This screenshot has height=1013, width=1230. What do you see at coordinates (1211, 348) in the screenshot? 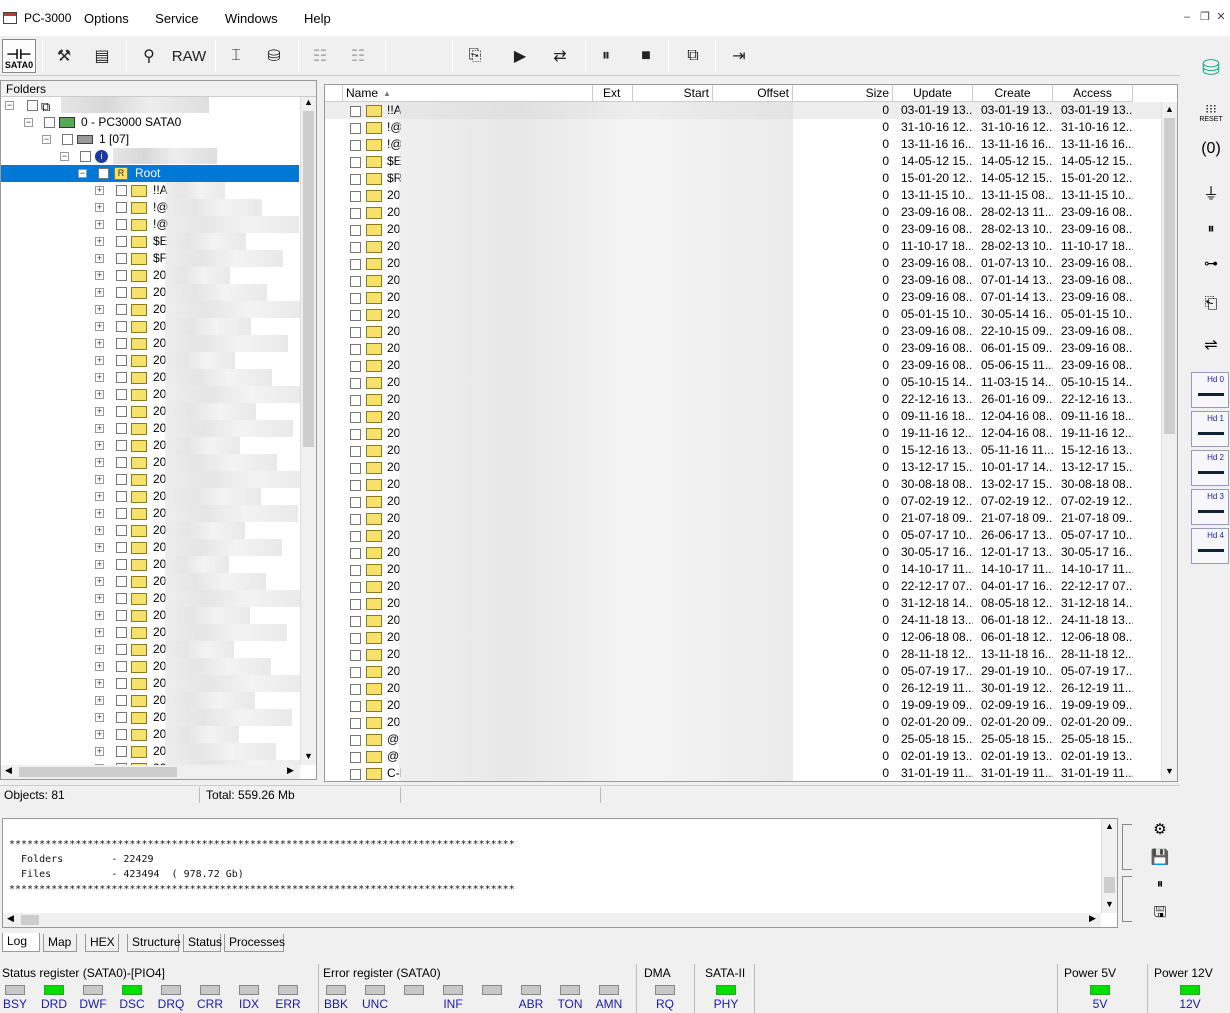
I see `switch-icon: ⇌` at bounding box center [1211, 348].